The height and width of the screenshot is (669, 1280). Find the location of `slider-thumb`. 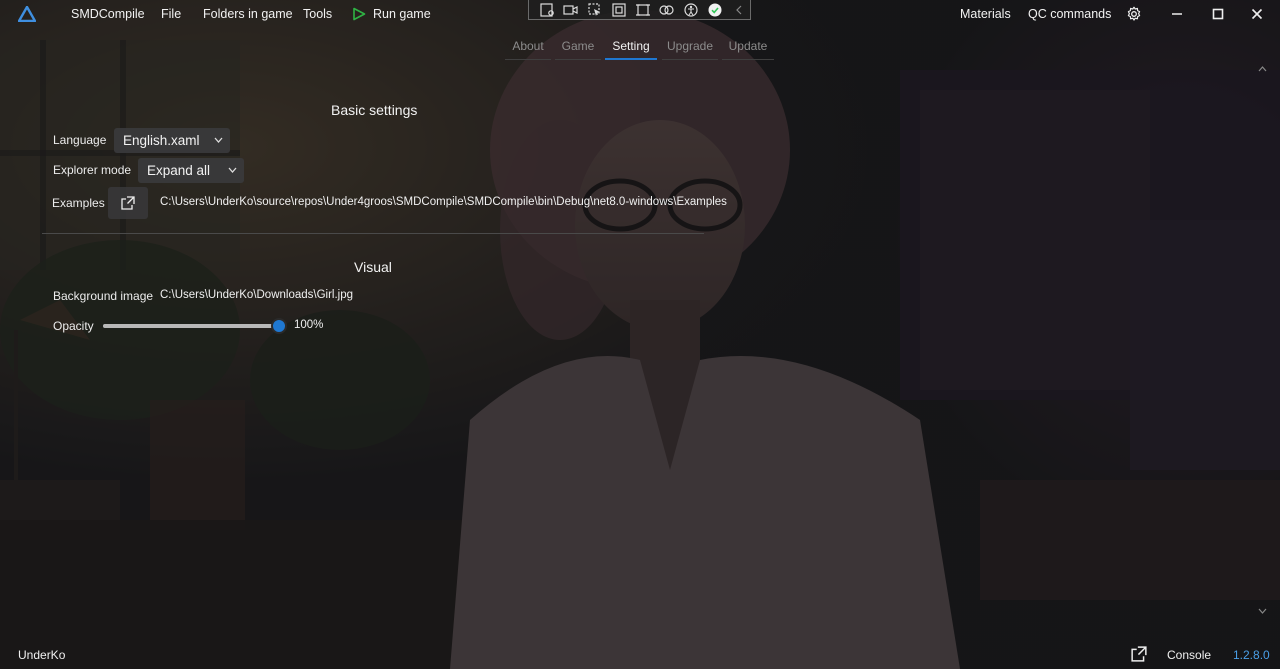

slider-thumb is located at coordinates (279, 326).